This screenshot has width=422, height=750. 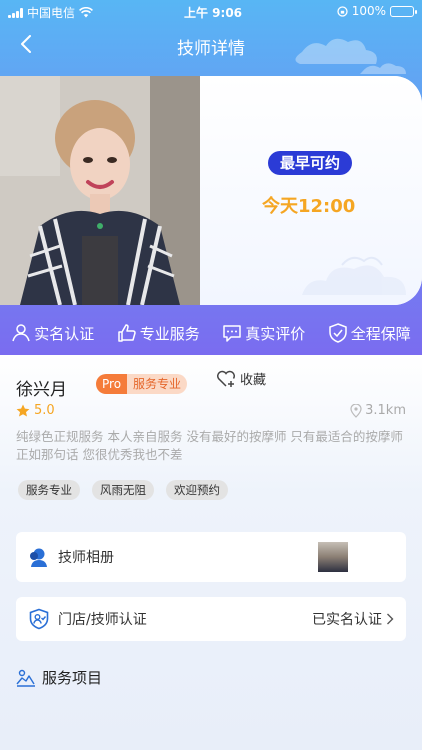 What do you see at coordinates (211, 557) in the screenshot?
I see `album-card: 技师相册` at bounding box center [211, 557].